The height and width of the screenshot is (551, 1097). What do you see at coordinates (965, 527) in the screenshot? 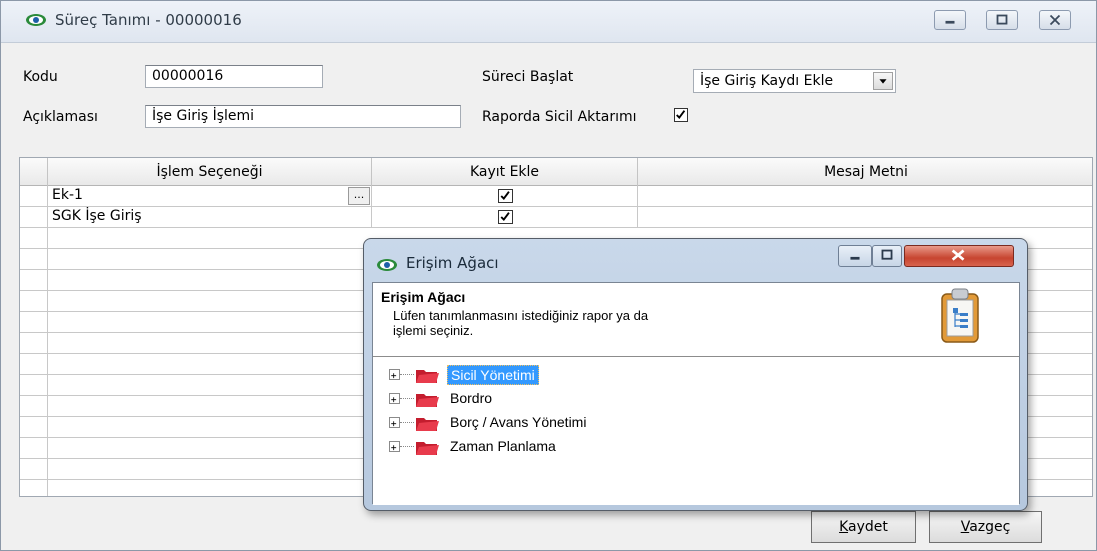
I see `vazgec-mnemonic: V` at bounding box center [965, 527].